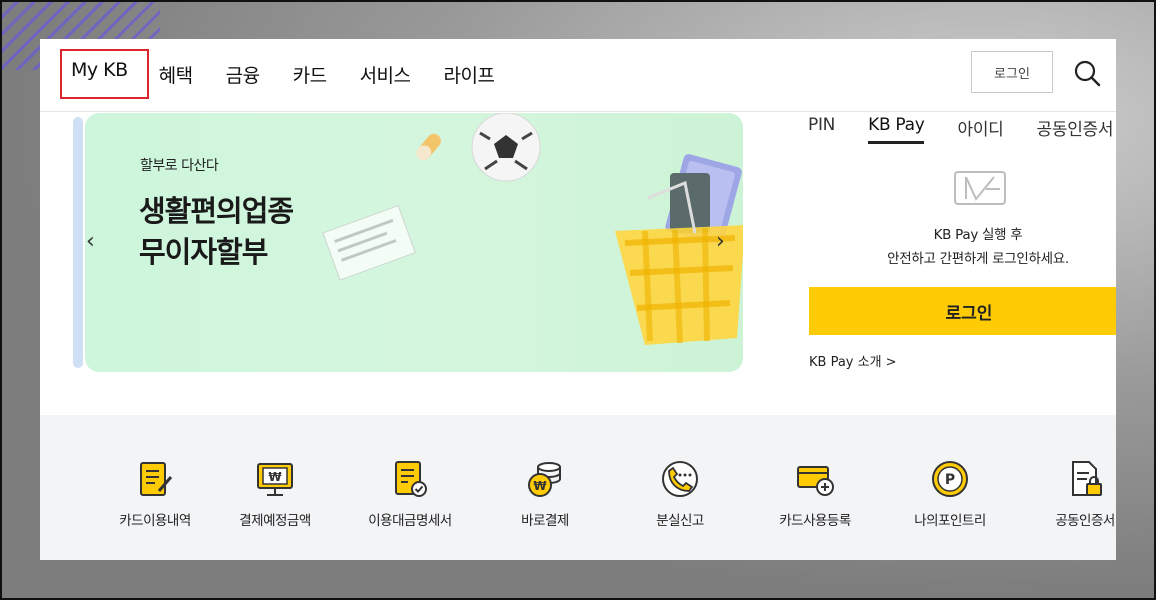  I want to click on instant-pay-icon: ₩, so click(544, 479).